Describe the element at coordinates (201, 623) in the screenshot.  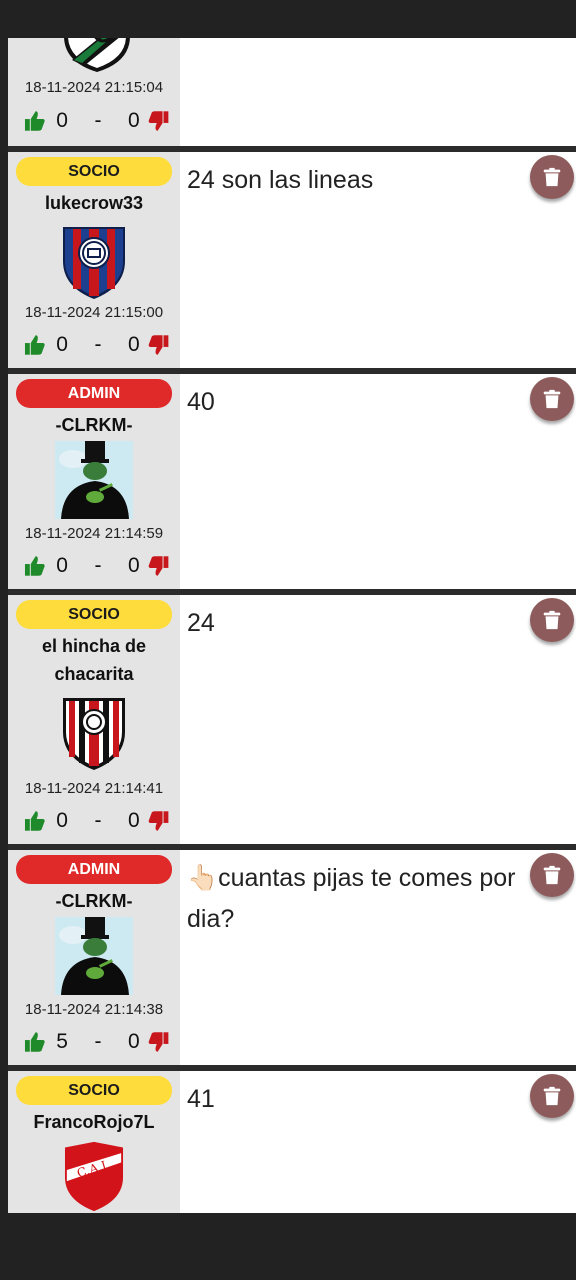
I see `comment-text: 24` at that location.